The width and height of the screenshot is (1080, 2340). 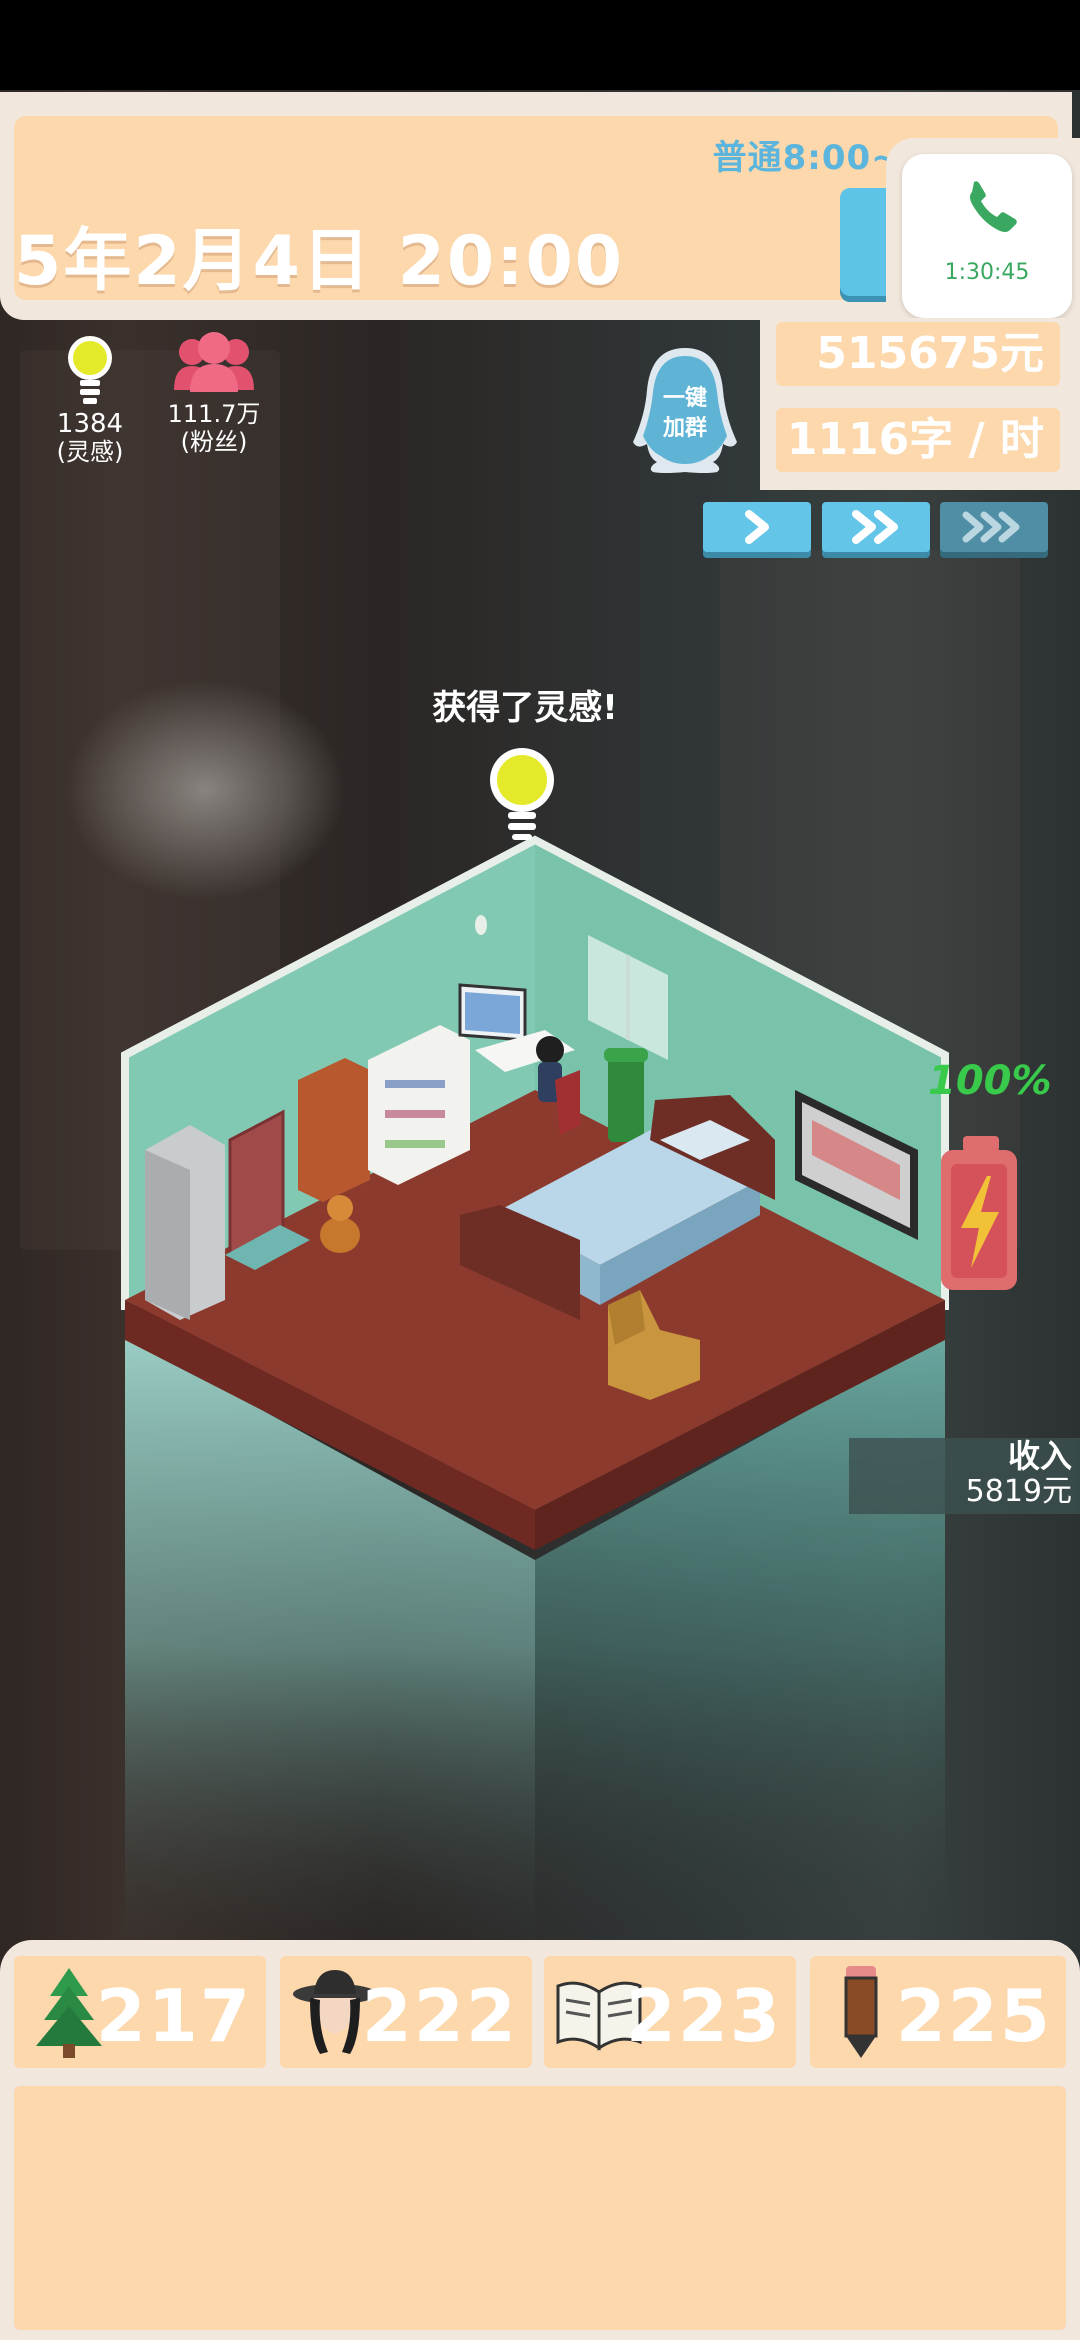 I want to click on message-area, so click(x=540, y=2208).